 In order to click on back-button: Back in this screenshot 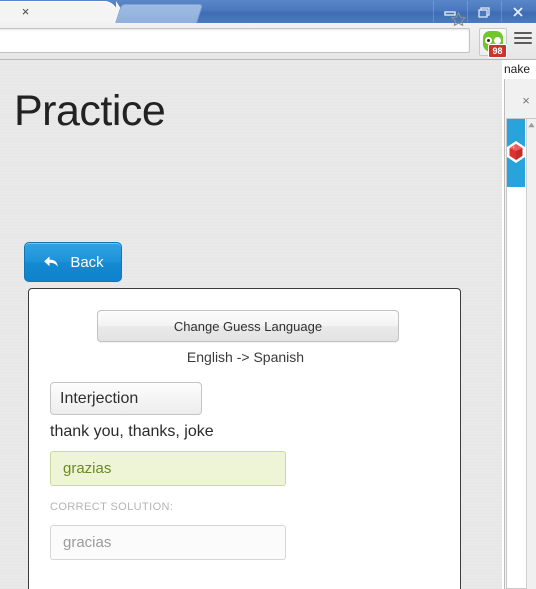, I will do `click(73, 262)`.